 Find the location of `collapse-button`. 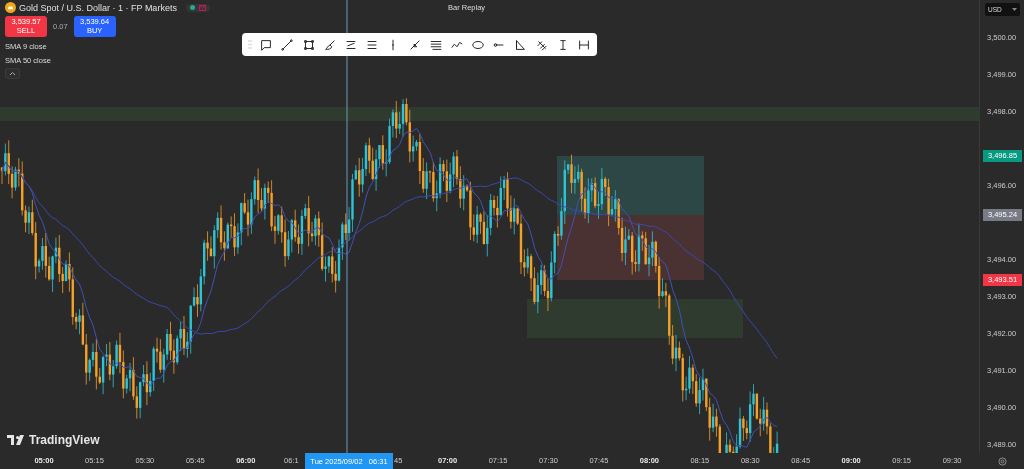

collapse-button is located at coordinates (12, 74).